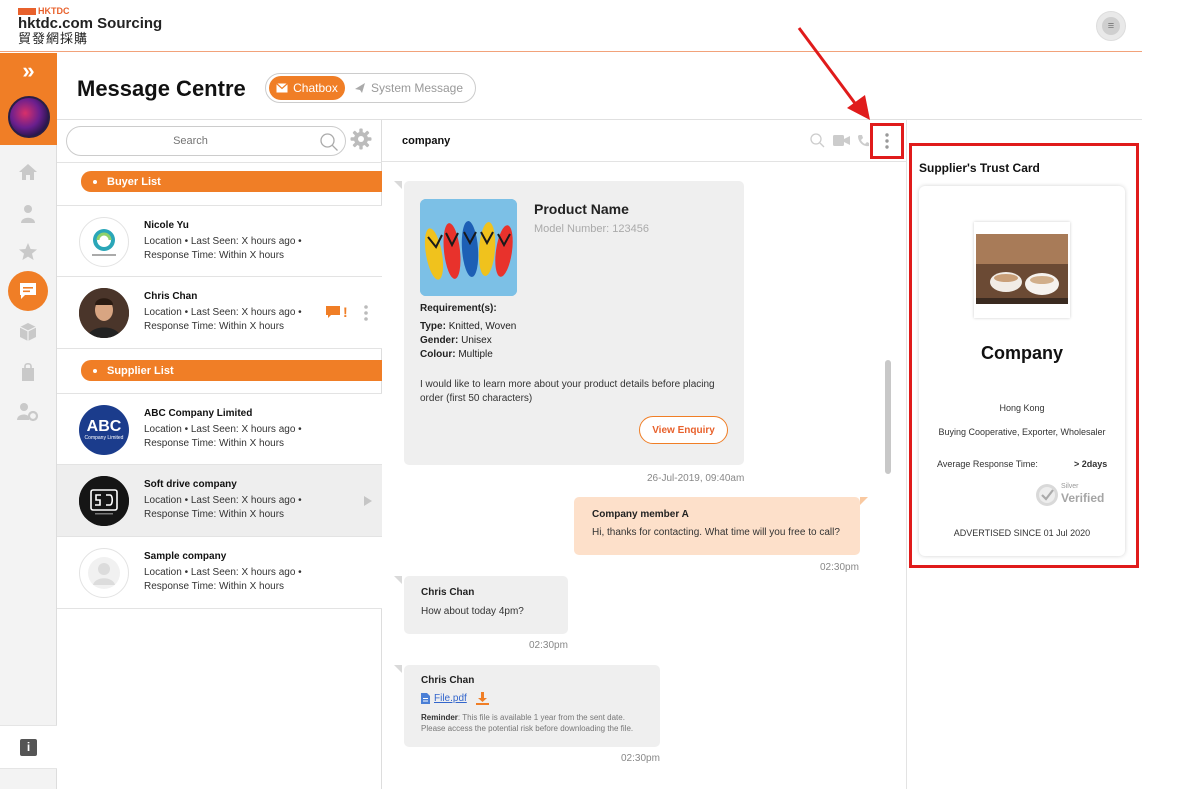  Describe the element at coordinates (28, 412) in the screenshot. I see `user-settings-icon` at that location.